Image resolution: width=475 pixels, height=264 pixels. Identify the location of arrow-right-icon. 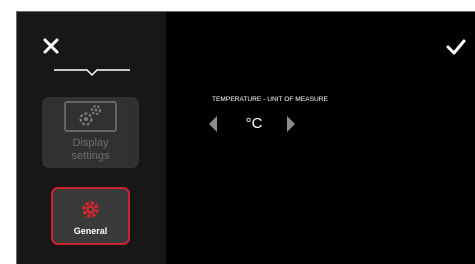
(291, 124).